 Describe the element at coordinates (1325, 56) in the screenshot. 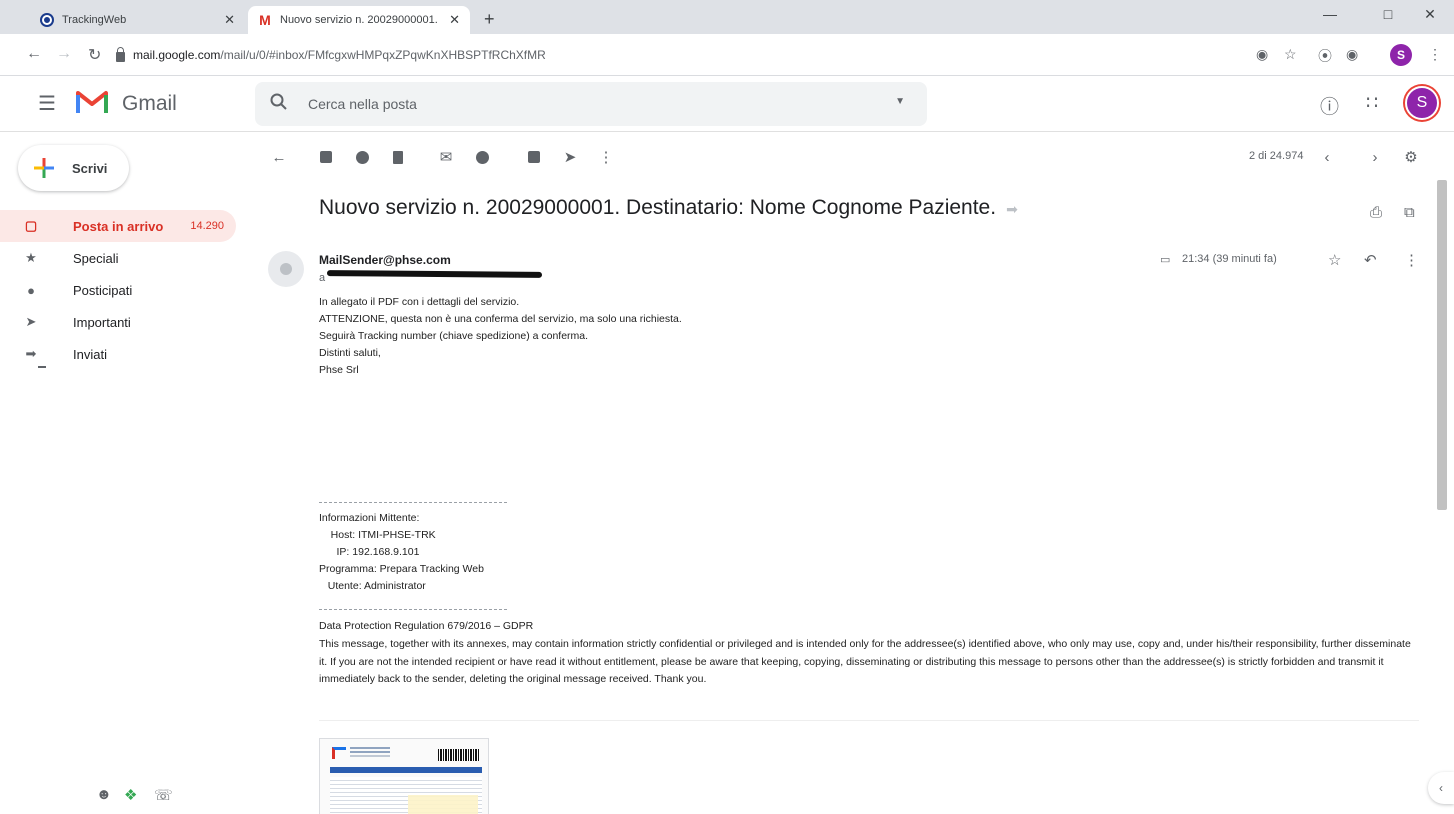

I see `extension-icon: ⦿` at that location.